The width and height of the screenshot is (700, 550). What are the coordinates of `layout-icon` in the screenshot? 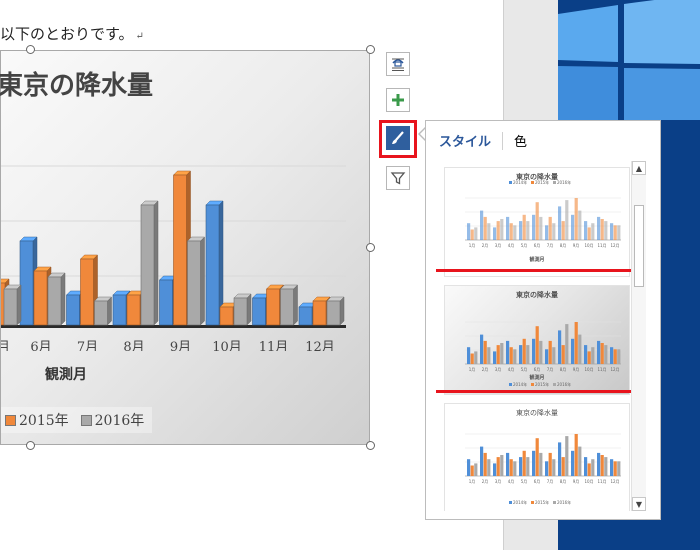 It's located at (398, 64).